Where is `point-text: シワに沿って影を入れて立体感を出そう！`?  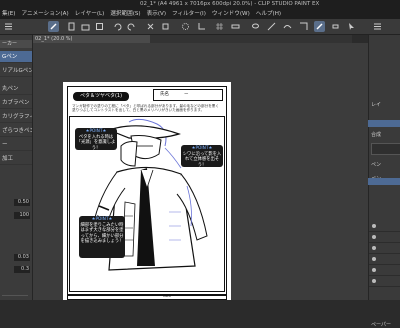 point-text: シワに沿って影を入れて立体感を出そう！ is located at coordinates (202, 159).